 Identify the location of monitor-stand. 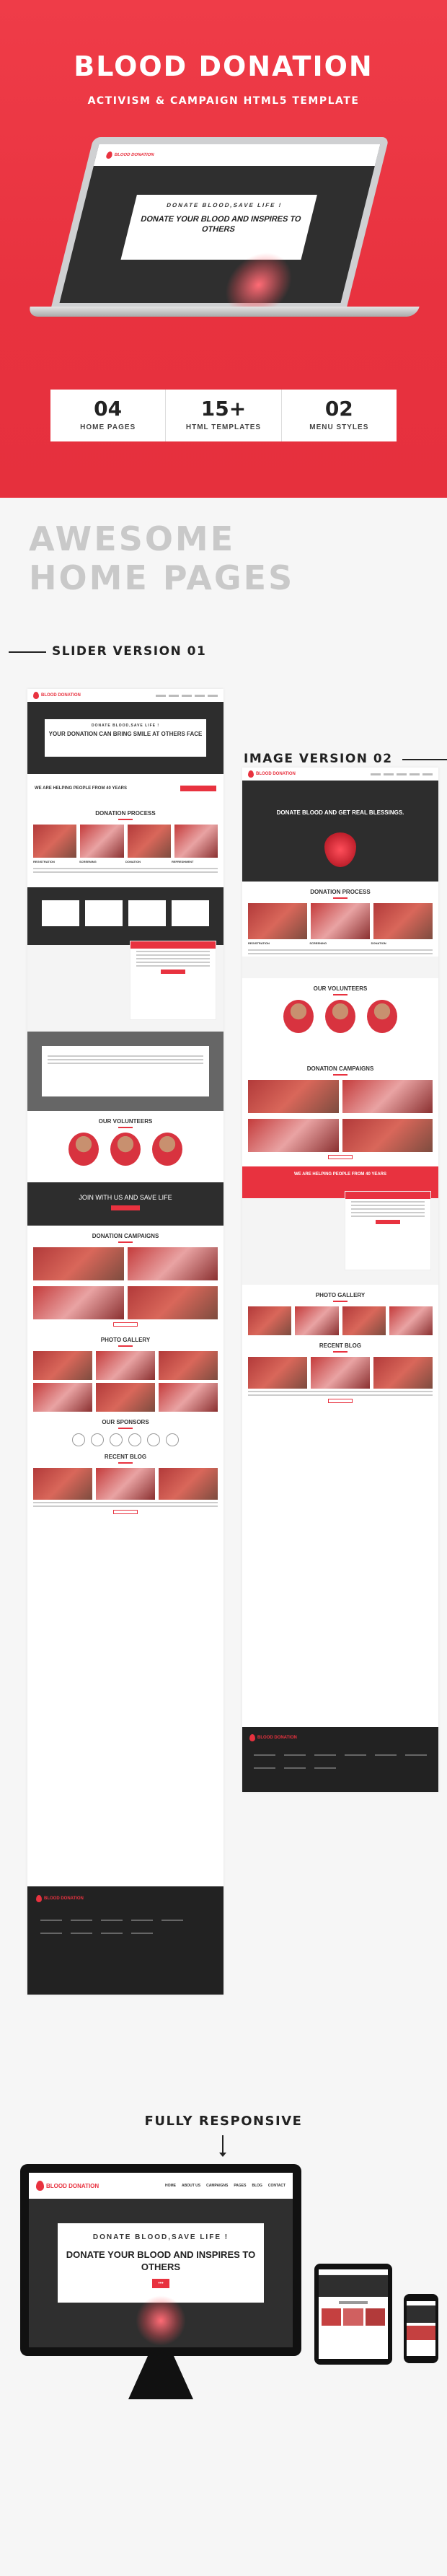
(160, 2377).